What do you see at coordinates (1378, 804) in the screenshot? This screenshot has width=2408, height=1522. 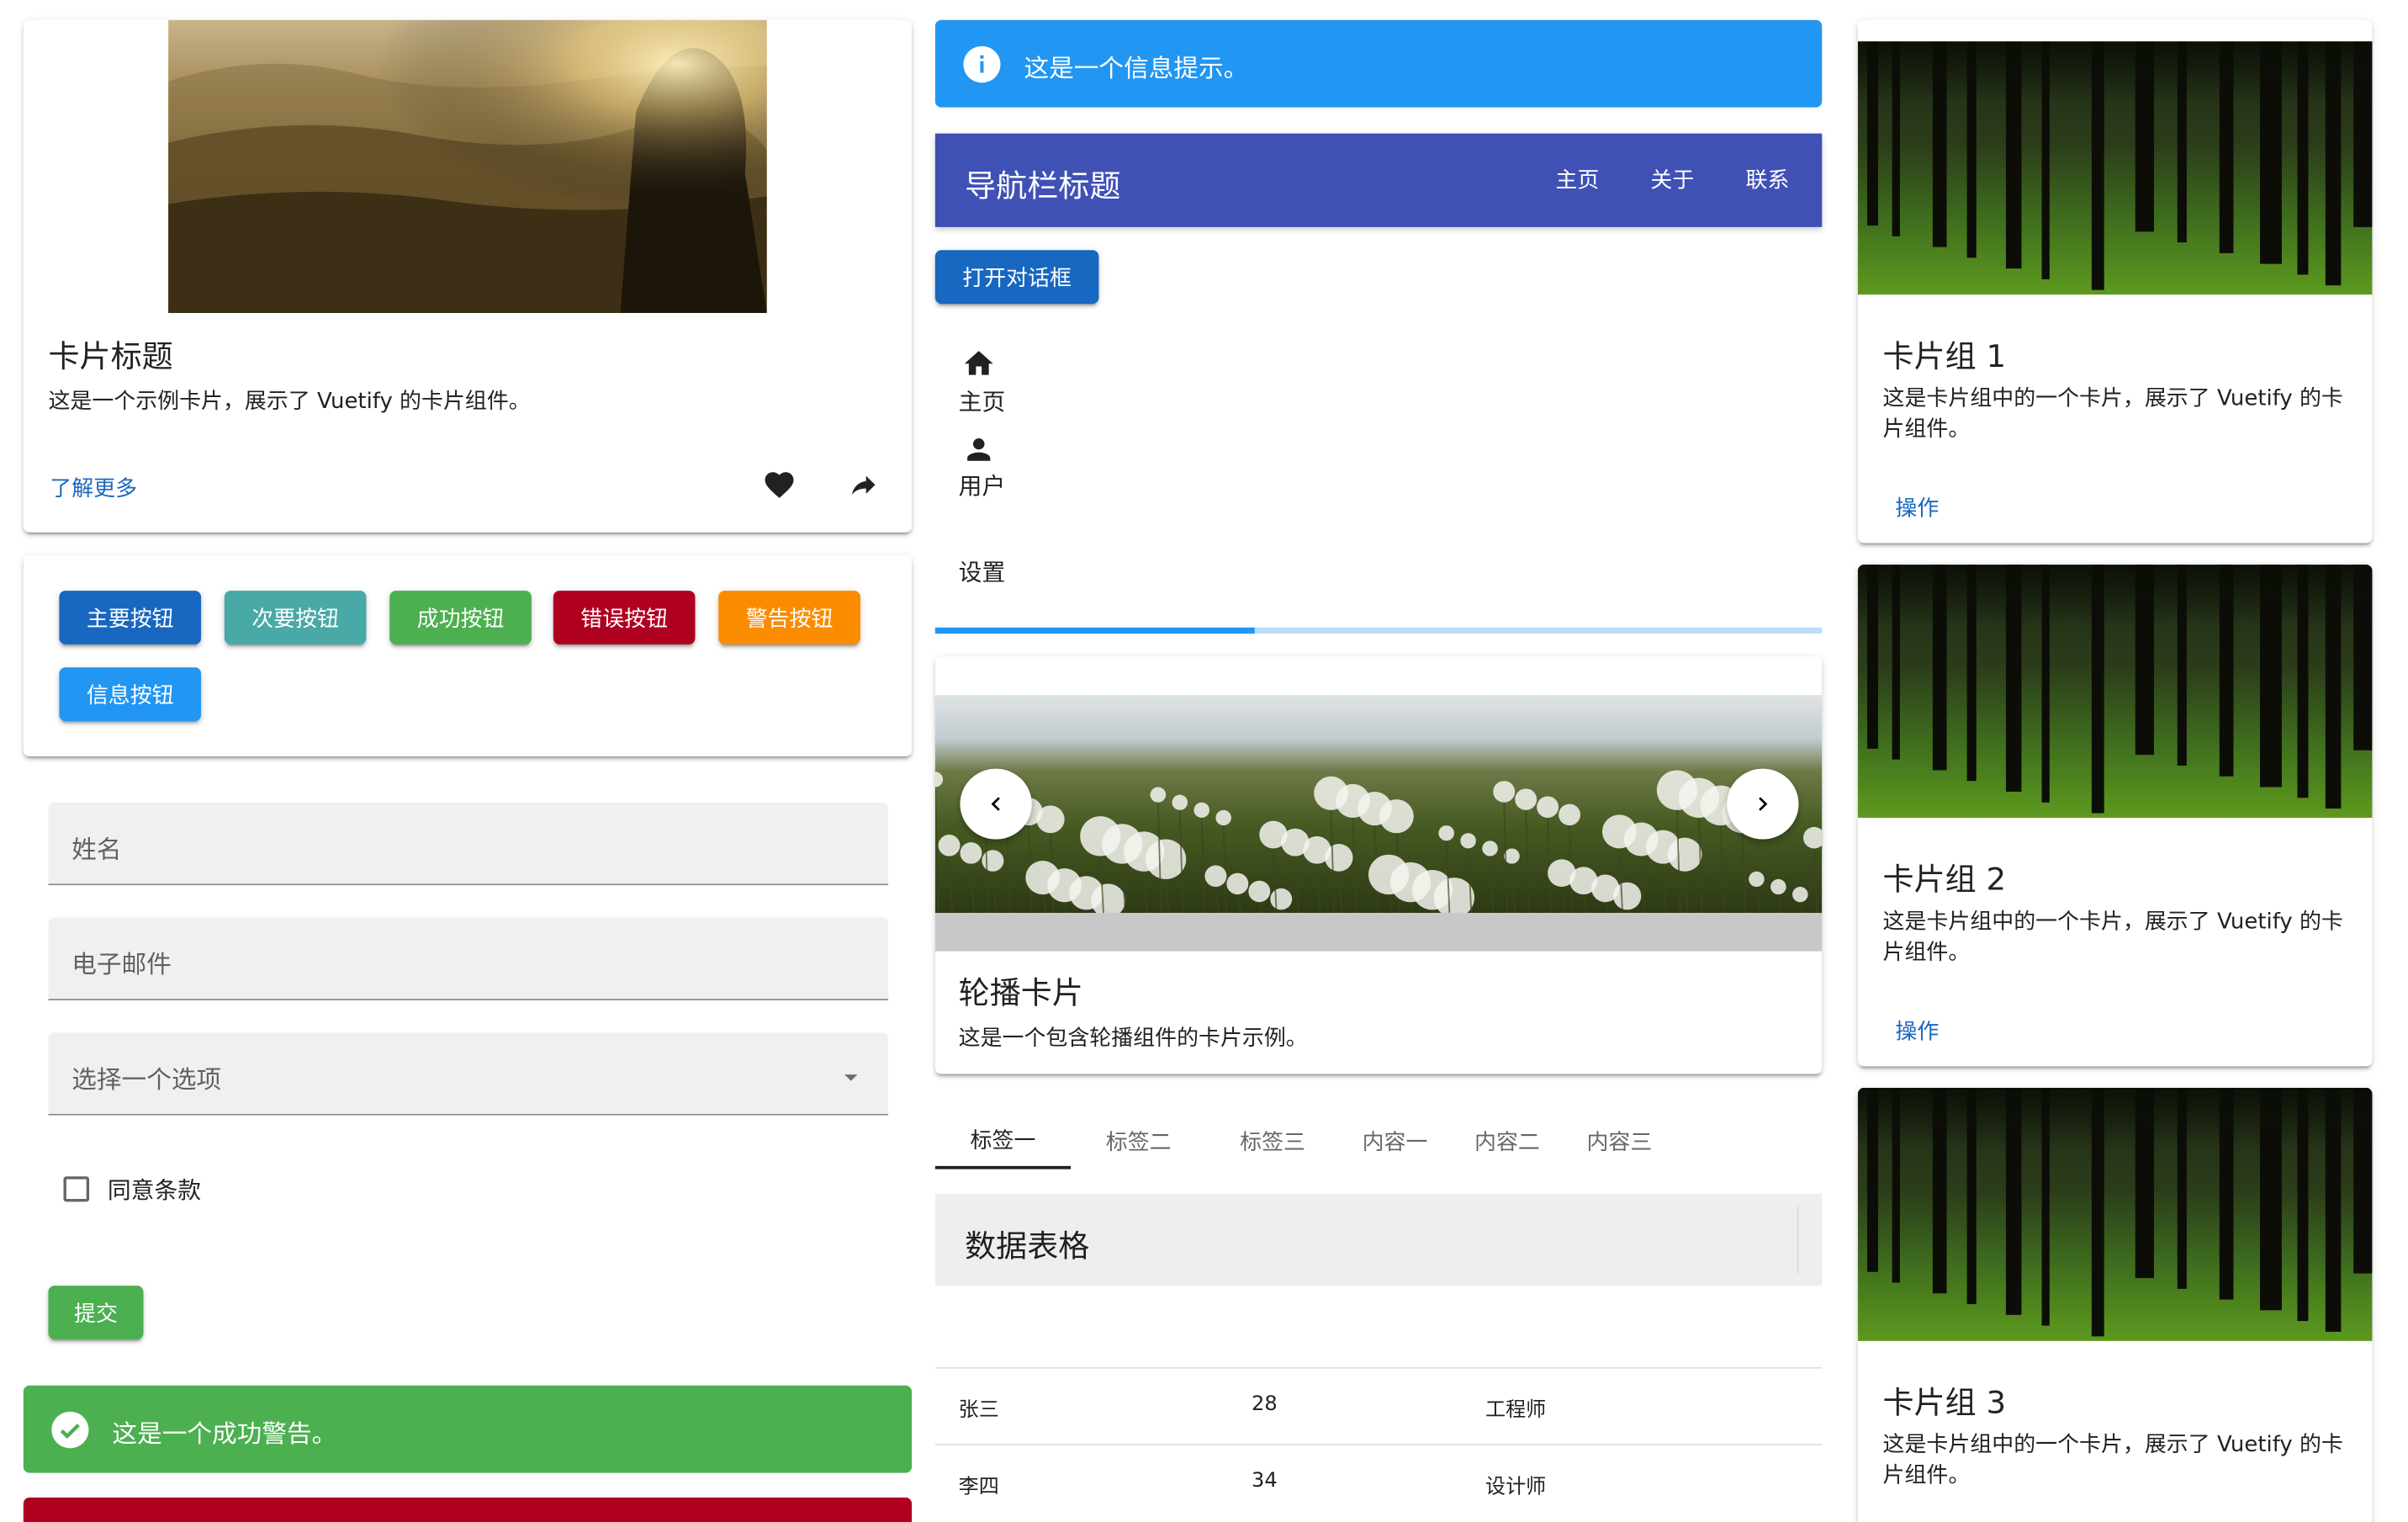 I see `carousel-image` at bounding box center [1378, 804].